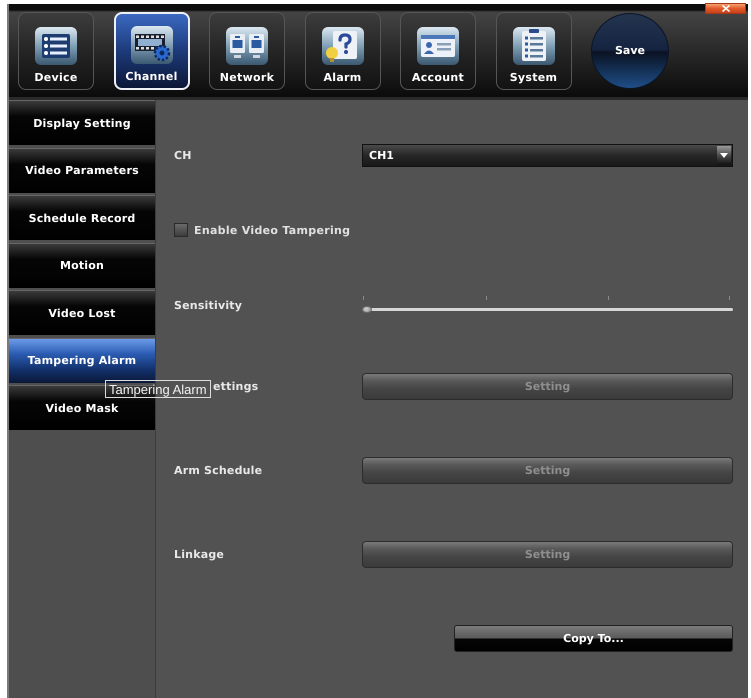  I want to click on help-icon, so click(342, 46).